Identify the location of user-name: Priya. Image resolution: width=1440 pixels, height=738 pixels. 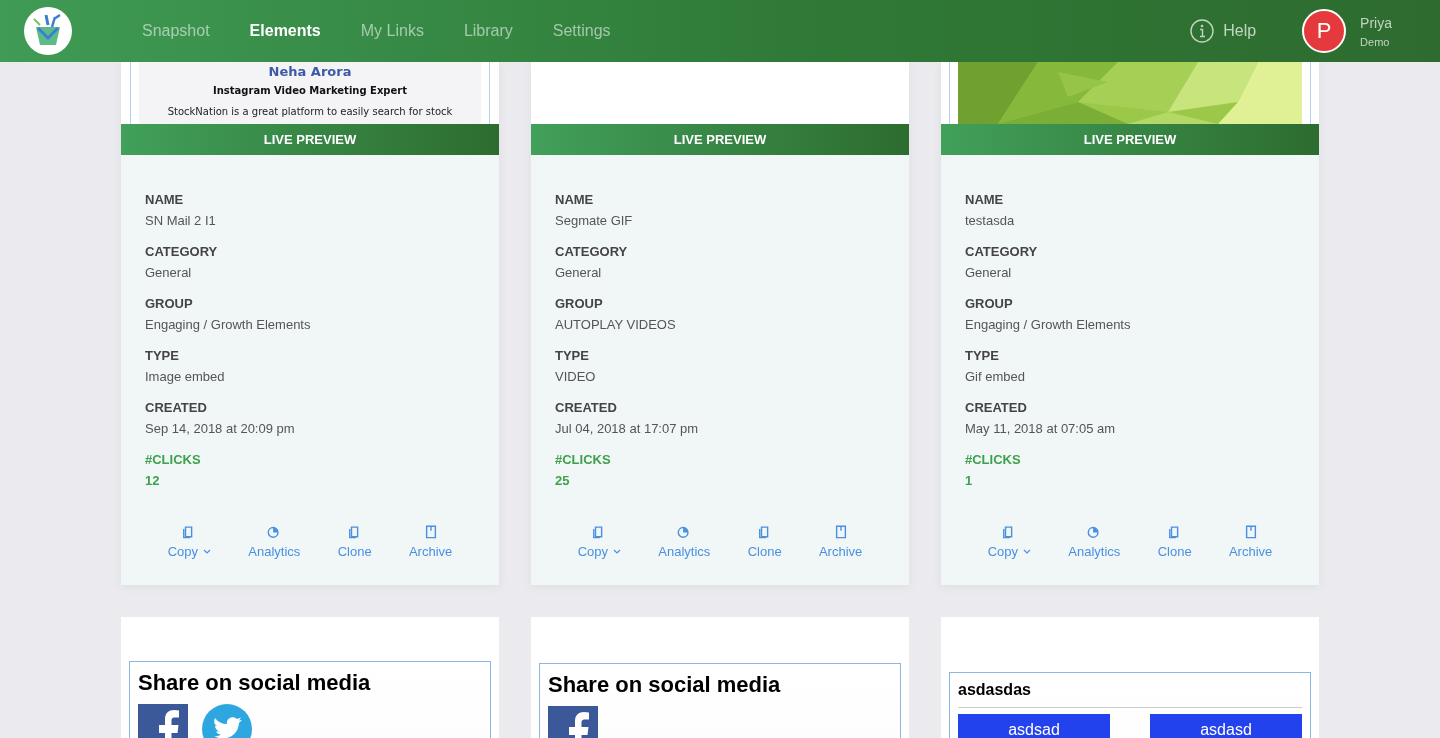
(1376, 22).